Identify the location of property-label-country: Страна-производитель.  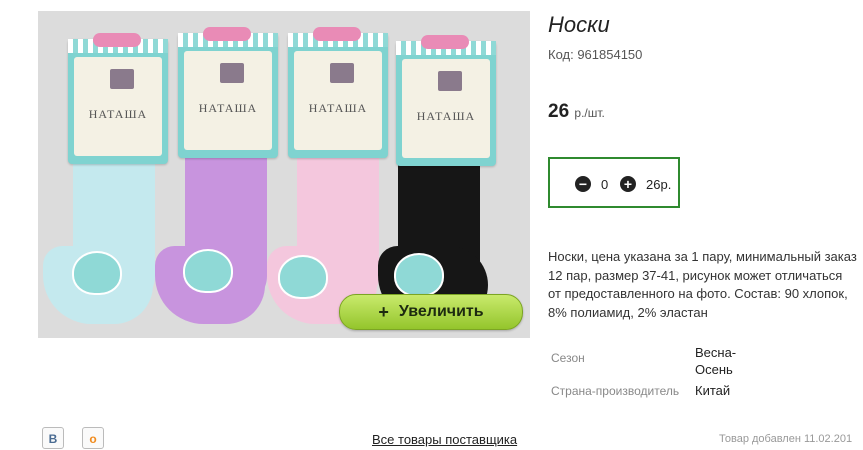
(615, 391).